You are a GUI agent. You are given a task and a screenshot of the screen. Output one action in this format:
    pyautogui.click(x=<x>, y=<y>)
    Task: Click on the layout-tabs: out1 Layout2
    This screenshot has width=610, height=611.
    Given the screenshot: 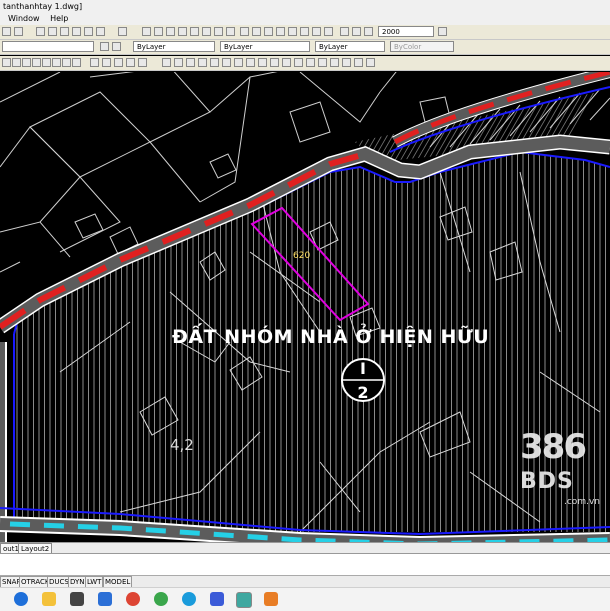 What is the action you would take?
    pyautogui.click(x=305, y=548)
    